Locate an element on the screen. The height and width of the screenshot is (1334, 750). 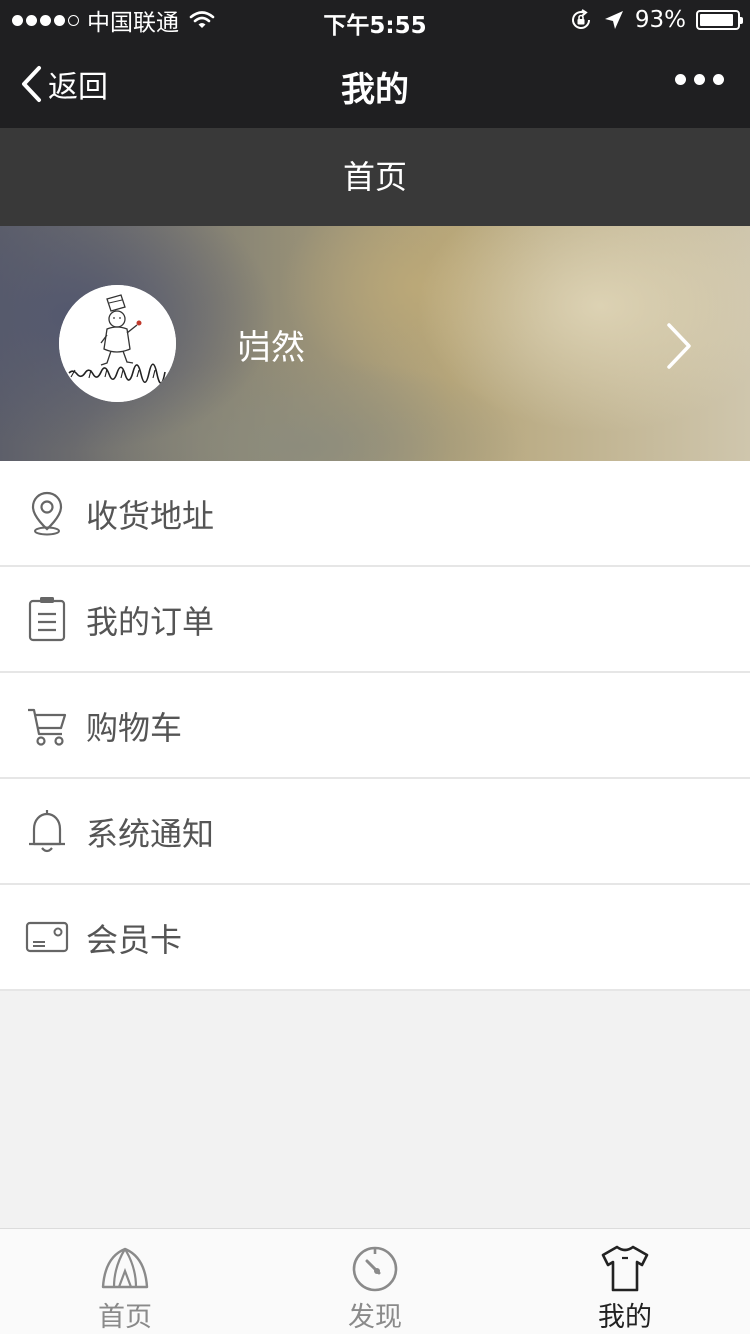
battery-percent: 93% is located at coordinates (660, 20).